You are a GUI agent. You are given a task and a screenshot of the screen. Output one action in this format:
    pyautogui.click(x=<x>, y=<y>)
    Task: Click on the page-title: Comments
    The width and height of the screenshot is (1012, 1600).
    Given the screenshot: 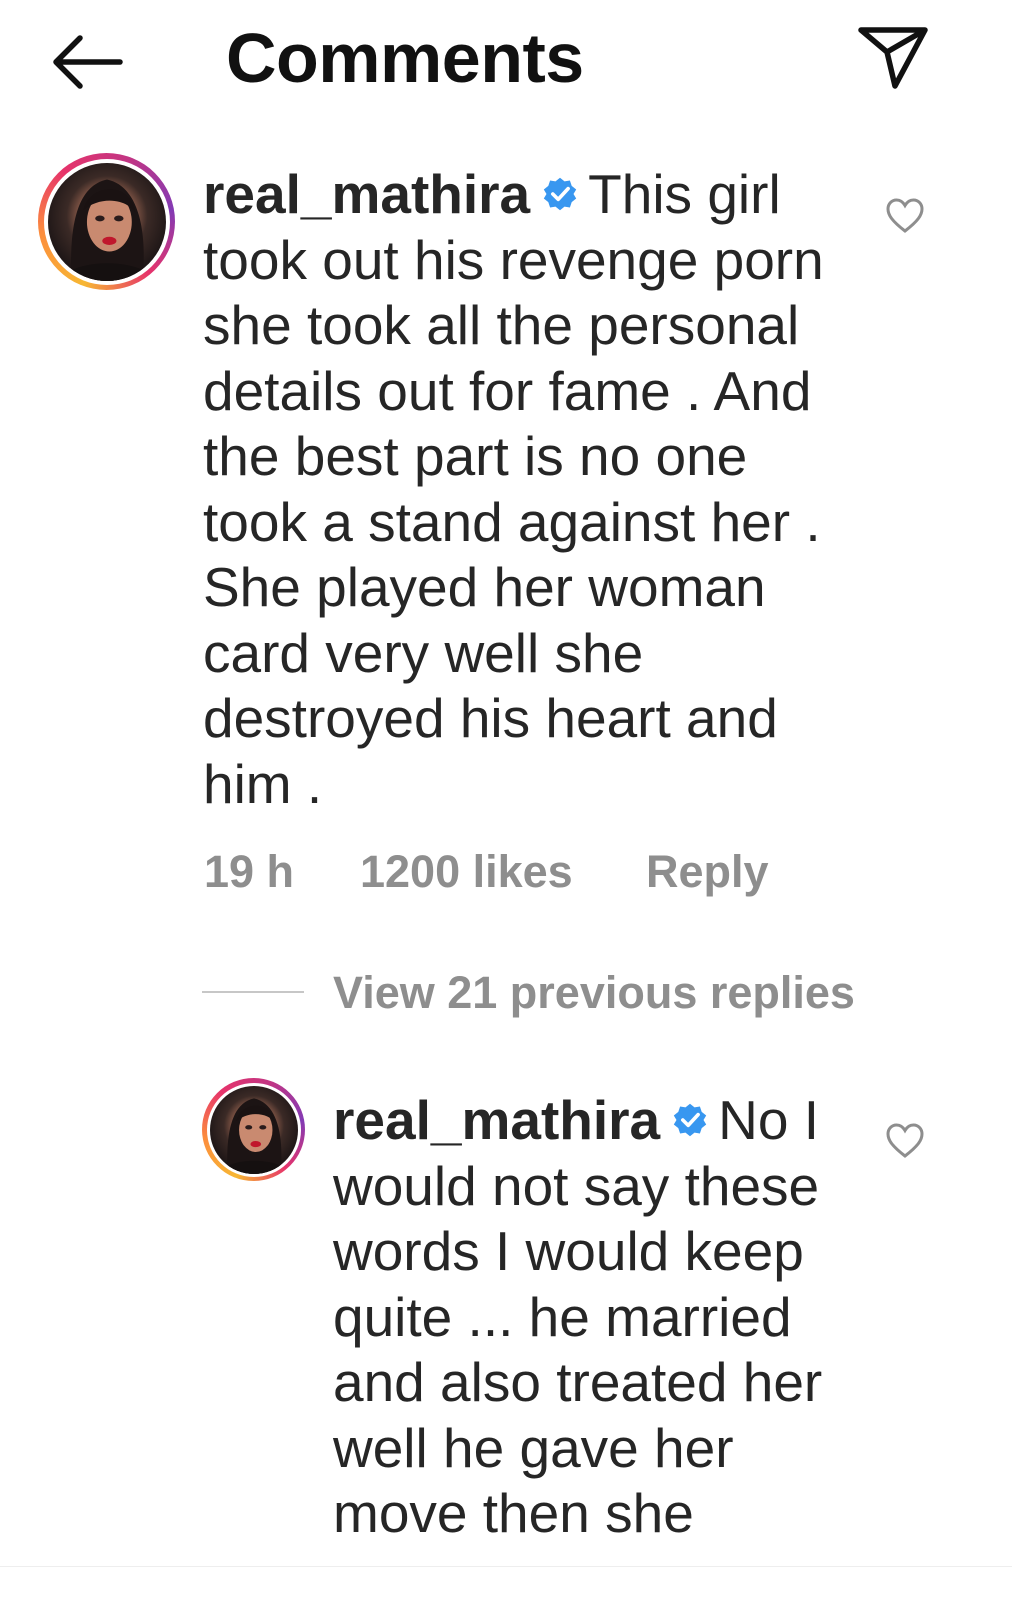 What is the action you would take?
    pyautogui.click(x=405, y=58)
    